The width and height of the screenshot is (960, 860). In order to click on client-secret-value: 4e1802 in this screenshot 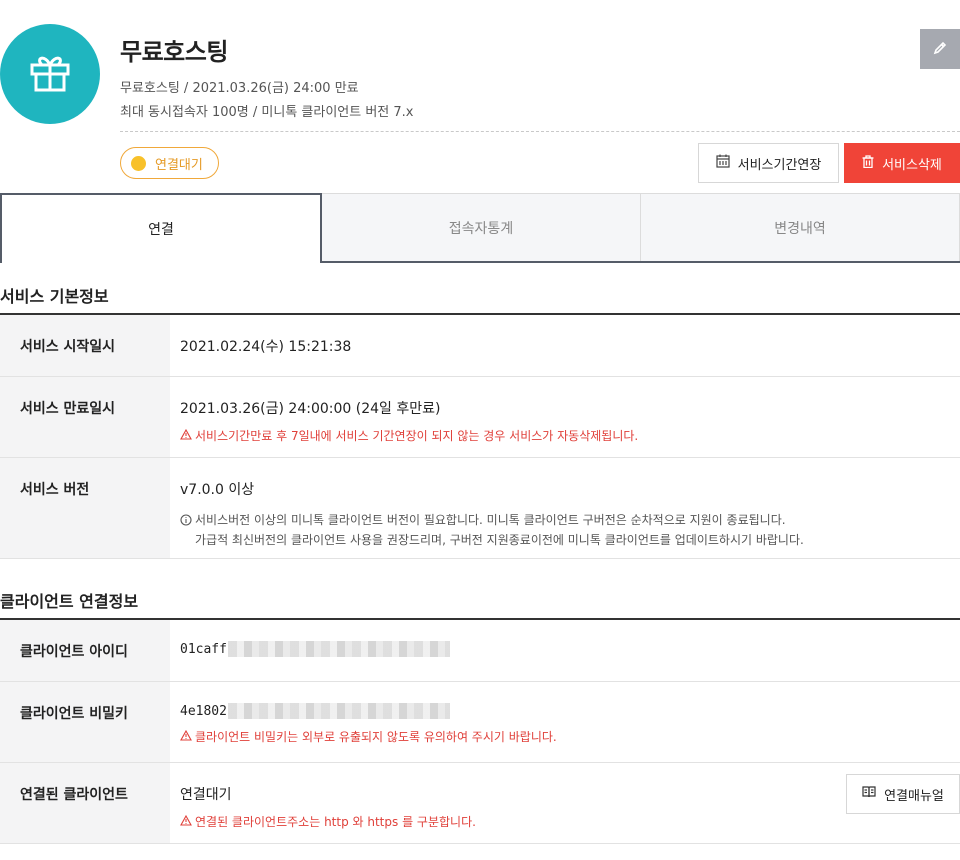, I will do `click(203, 711)`.